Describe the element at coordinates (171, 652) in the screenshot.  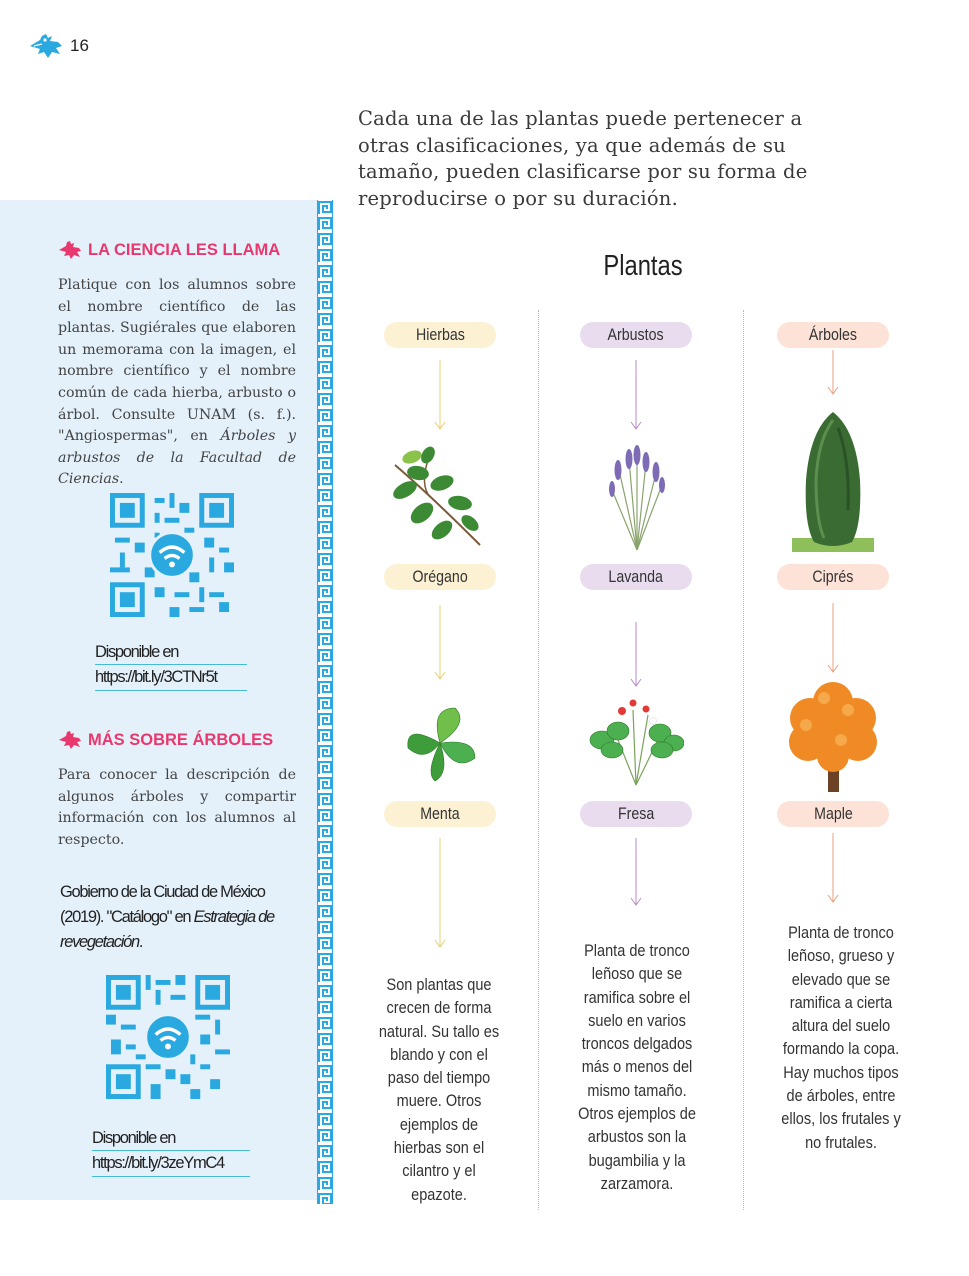
I see `available-label-1: Disponible en` at that location.